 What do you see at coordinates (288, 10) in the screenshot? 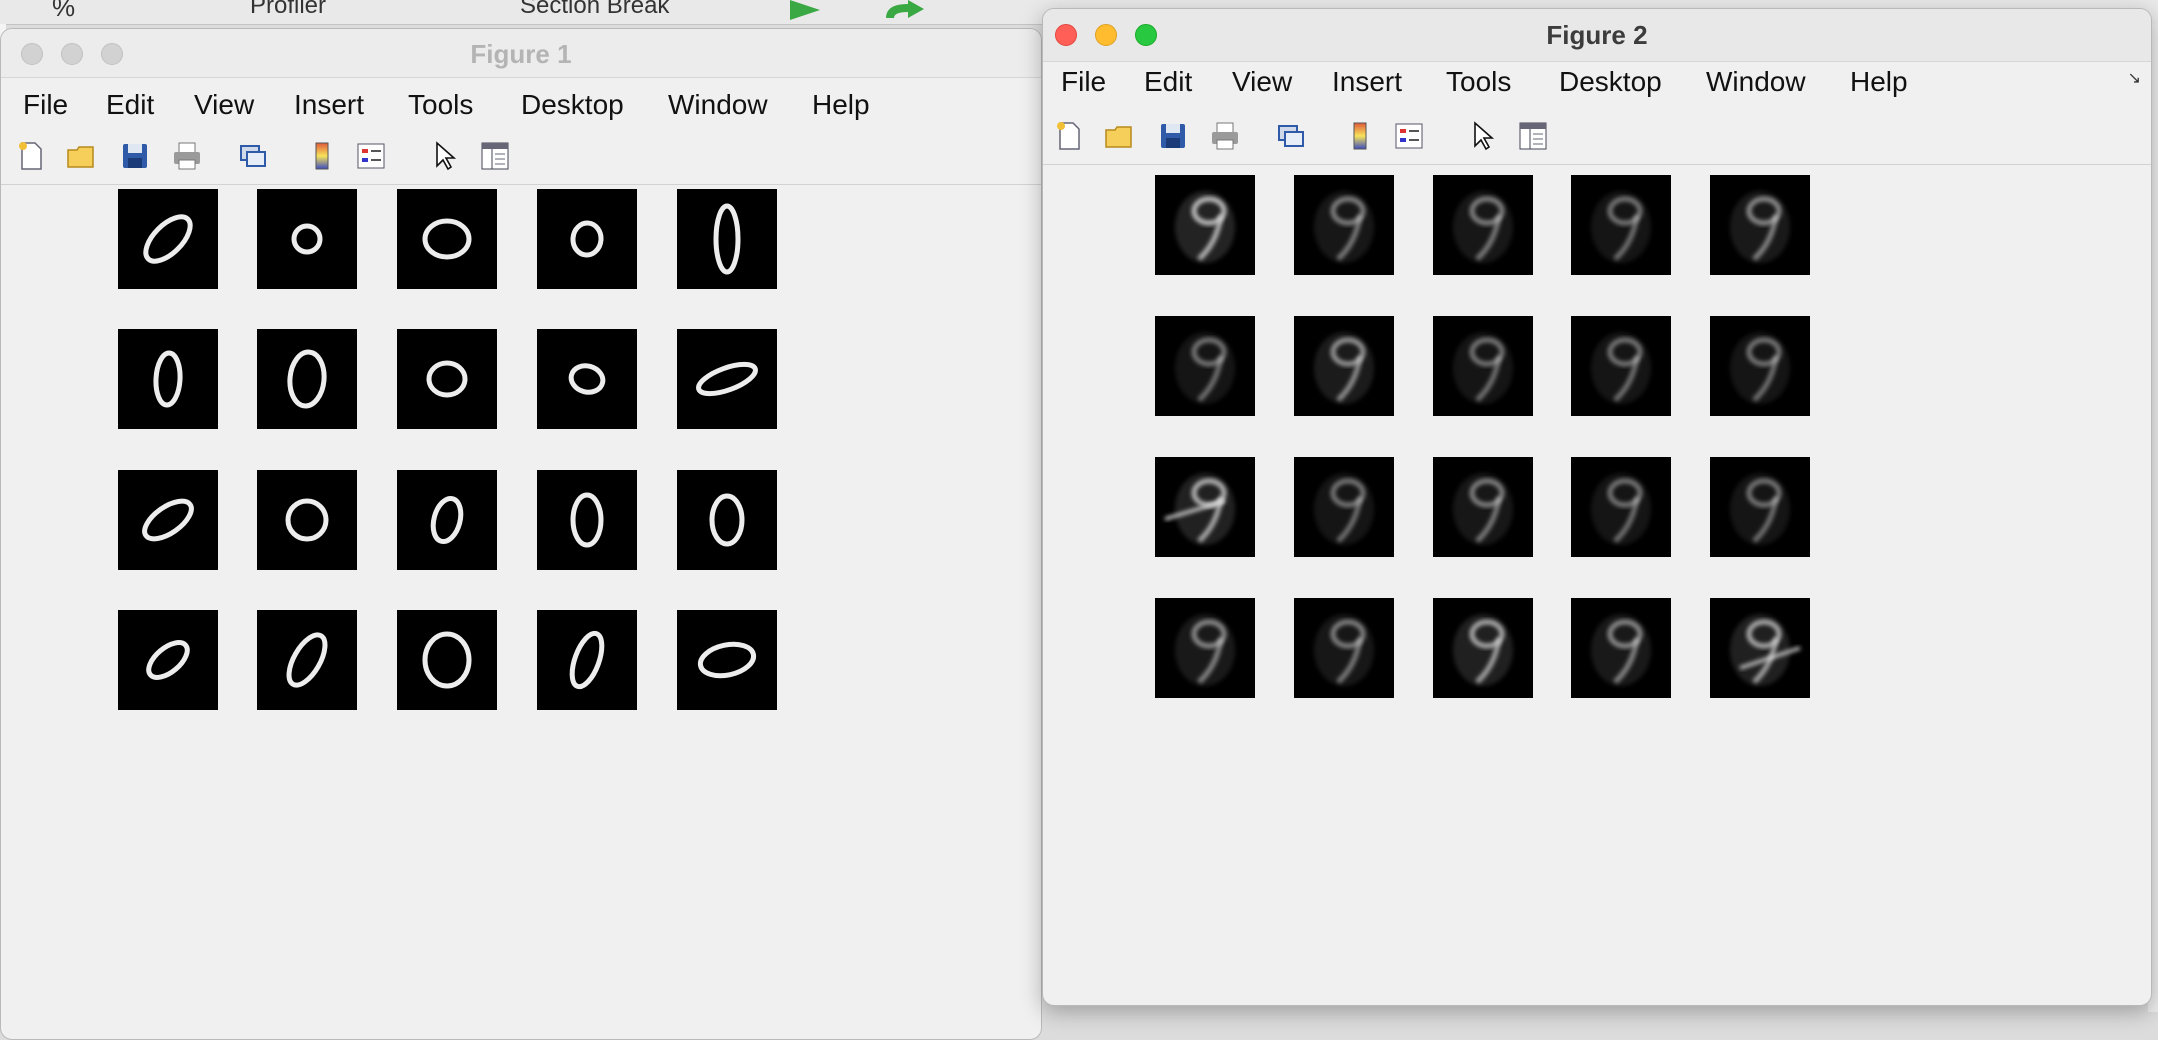
I see `profiler-button: Profiler` at bounding box center [288, 10].